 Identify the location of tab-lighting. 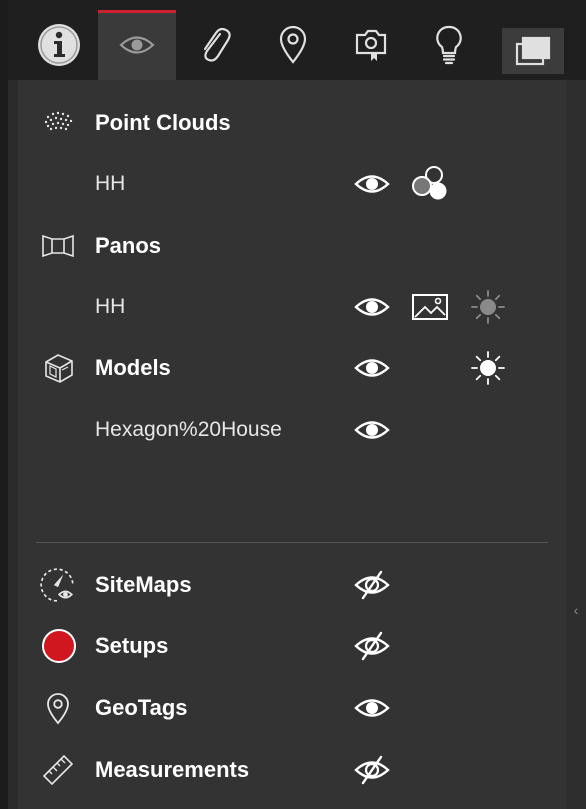
(449, 45).